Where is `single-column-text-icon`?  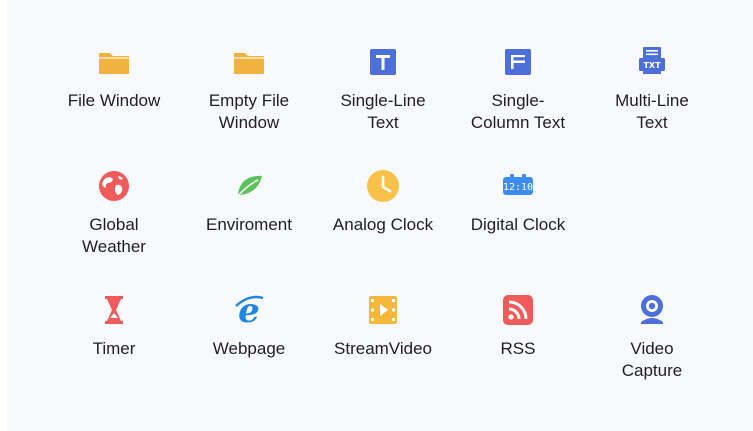 single-column-text-icon is located at coordinates (518, 62).